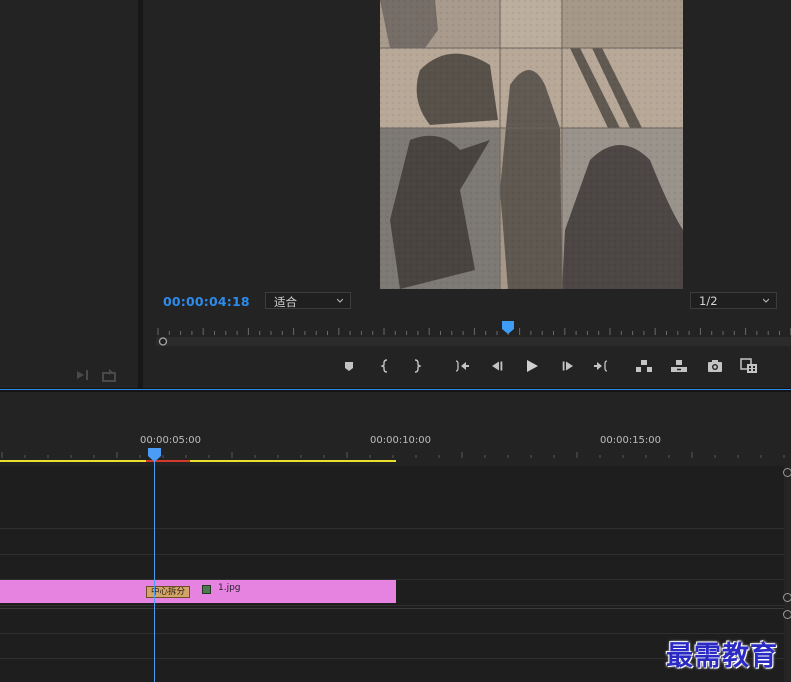  What do you see at coordinates (206, 301) in the screenshot?
I see `playhead-timecode: 00:00:04:18` at bounding box center [206, 301].